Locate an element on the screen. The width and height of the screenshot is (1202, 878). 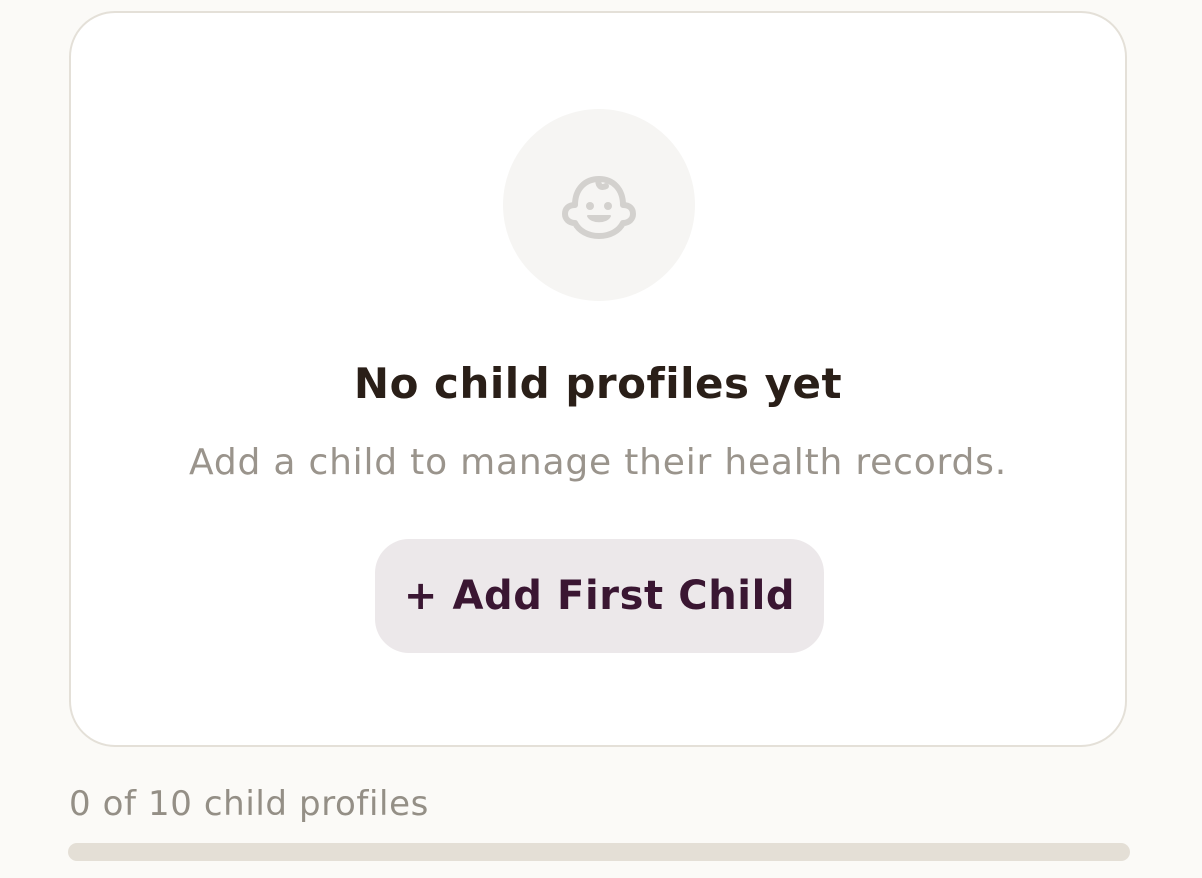
profile-capacity-bar is located at coordinates (599, 852).